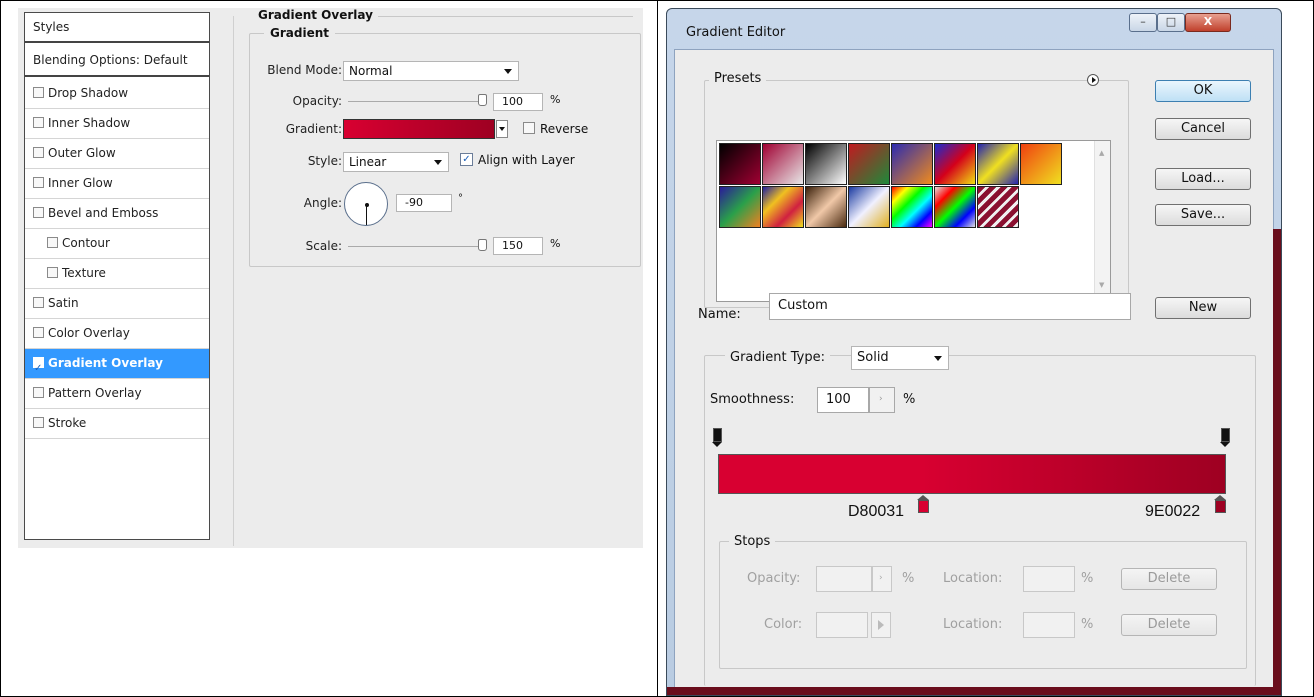 The image size is (1314, 697). What do you see at coordinates (1049, 625) in the screenshot?
I see `stops-color-location-input` at bounding box center [1049, 625].